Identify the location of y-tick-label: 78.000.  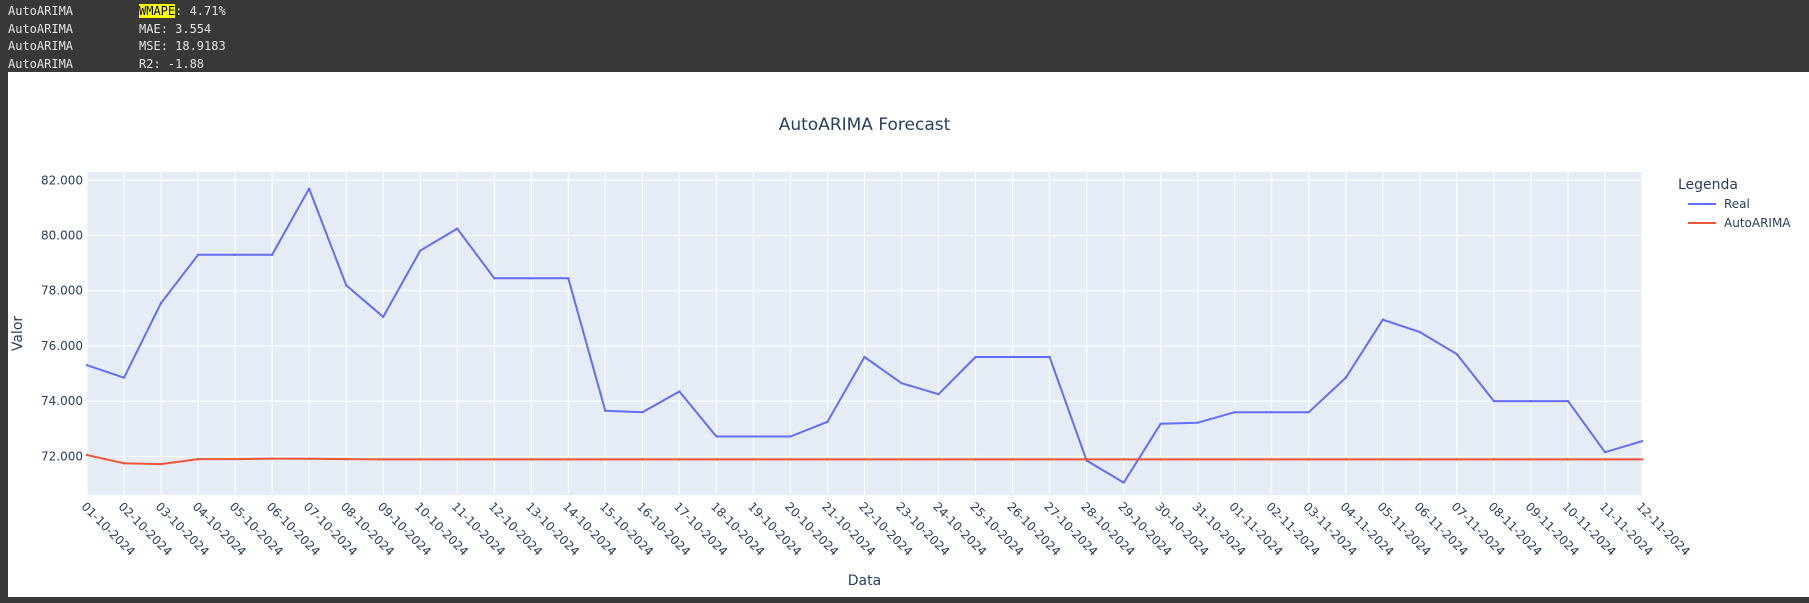
(62, 291).